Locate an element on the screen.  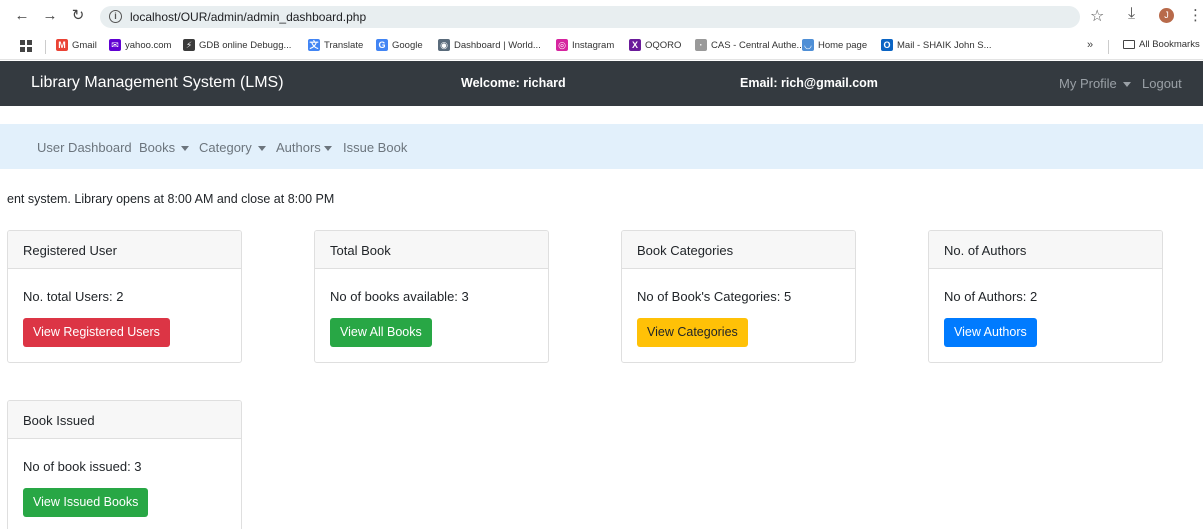
nav-books-label: Books is located at coordinates (157, 147).